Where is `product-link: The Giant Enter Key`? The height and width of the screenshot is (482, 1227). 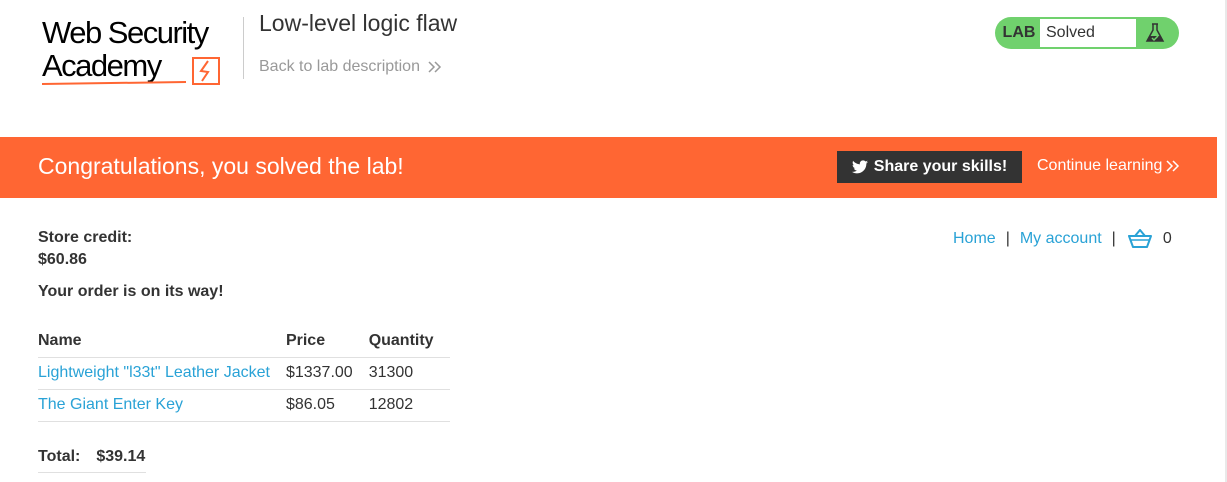 product-link: The Giant Enter Key is located at coordinates (110, 404).